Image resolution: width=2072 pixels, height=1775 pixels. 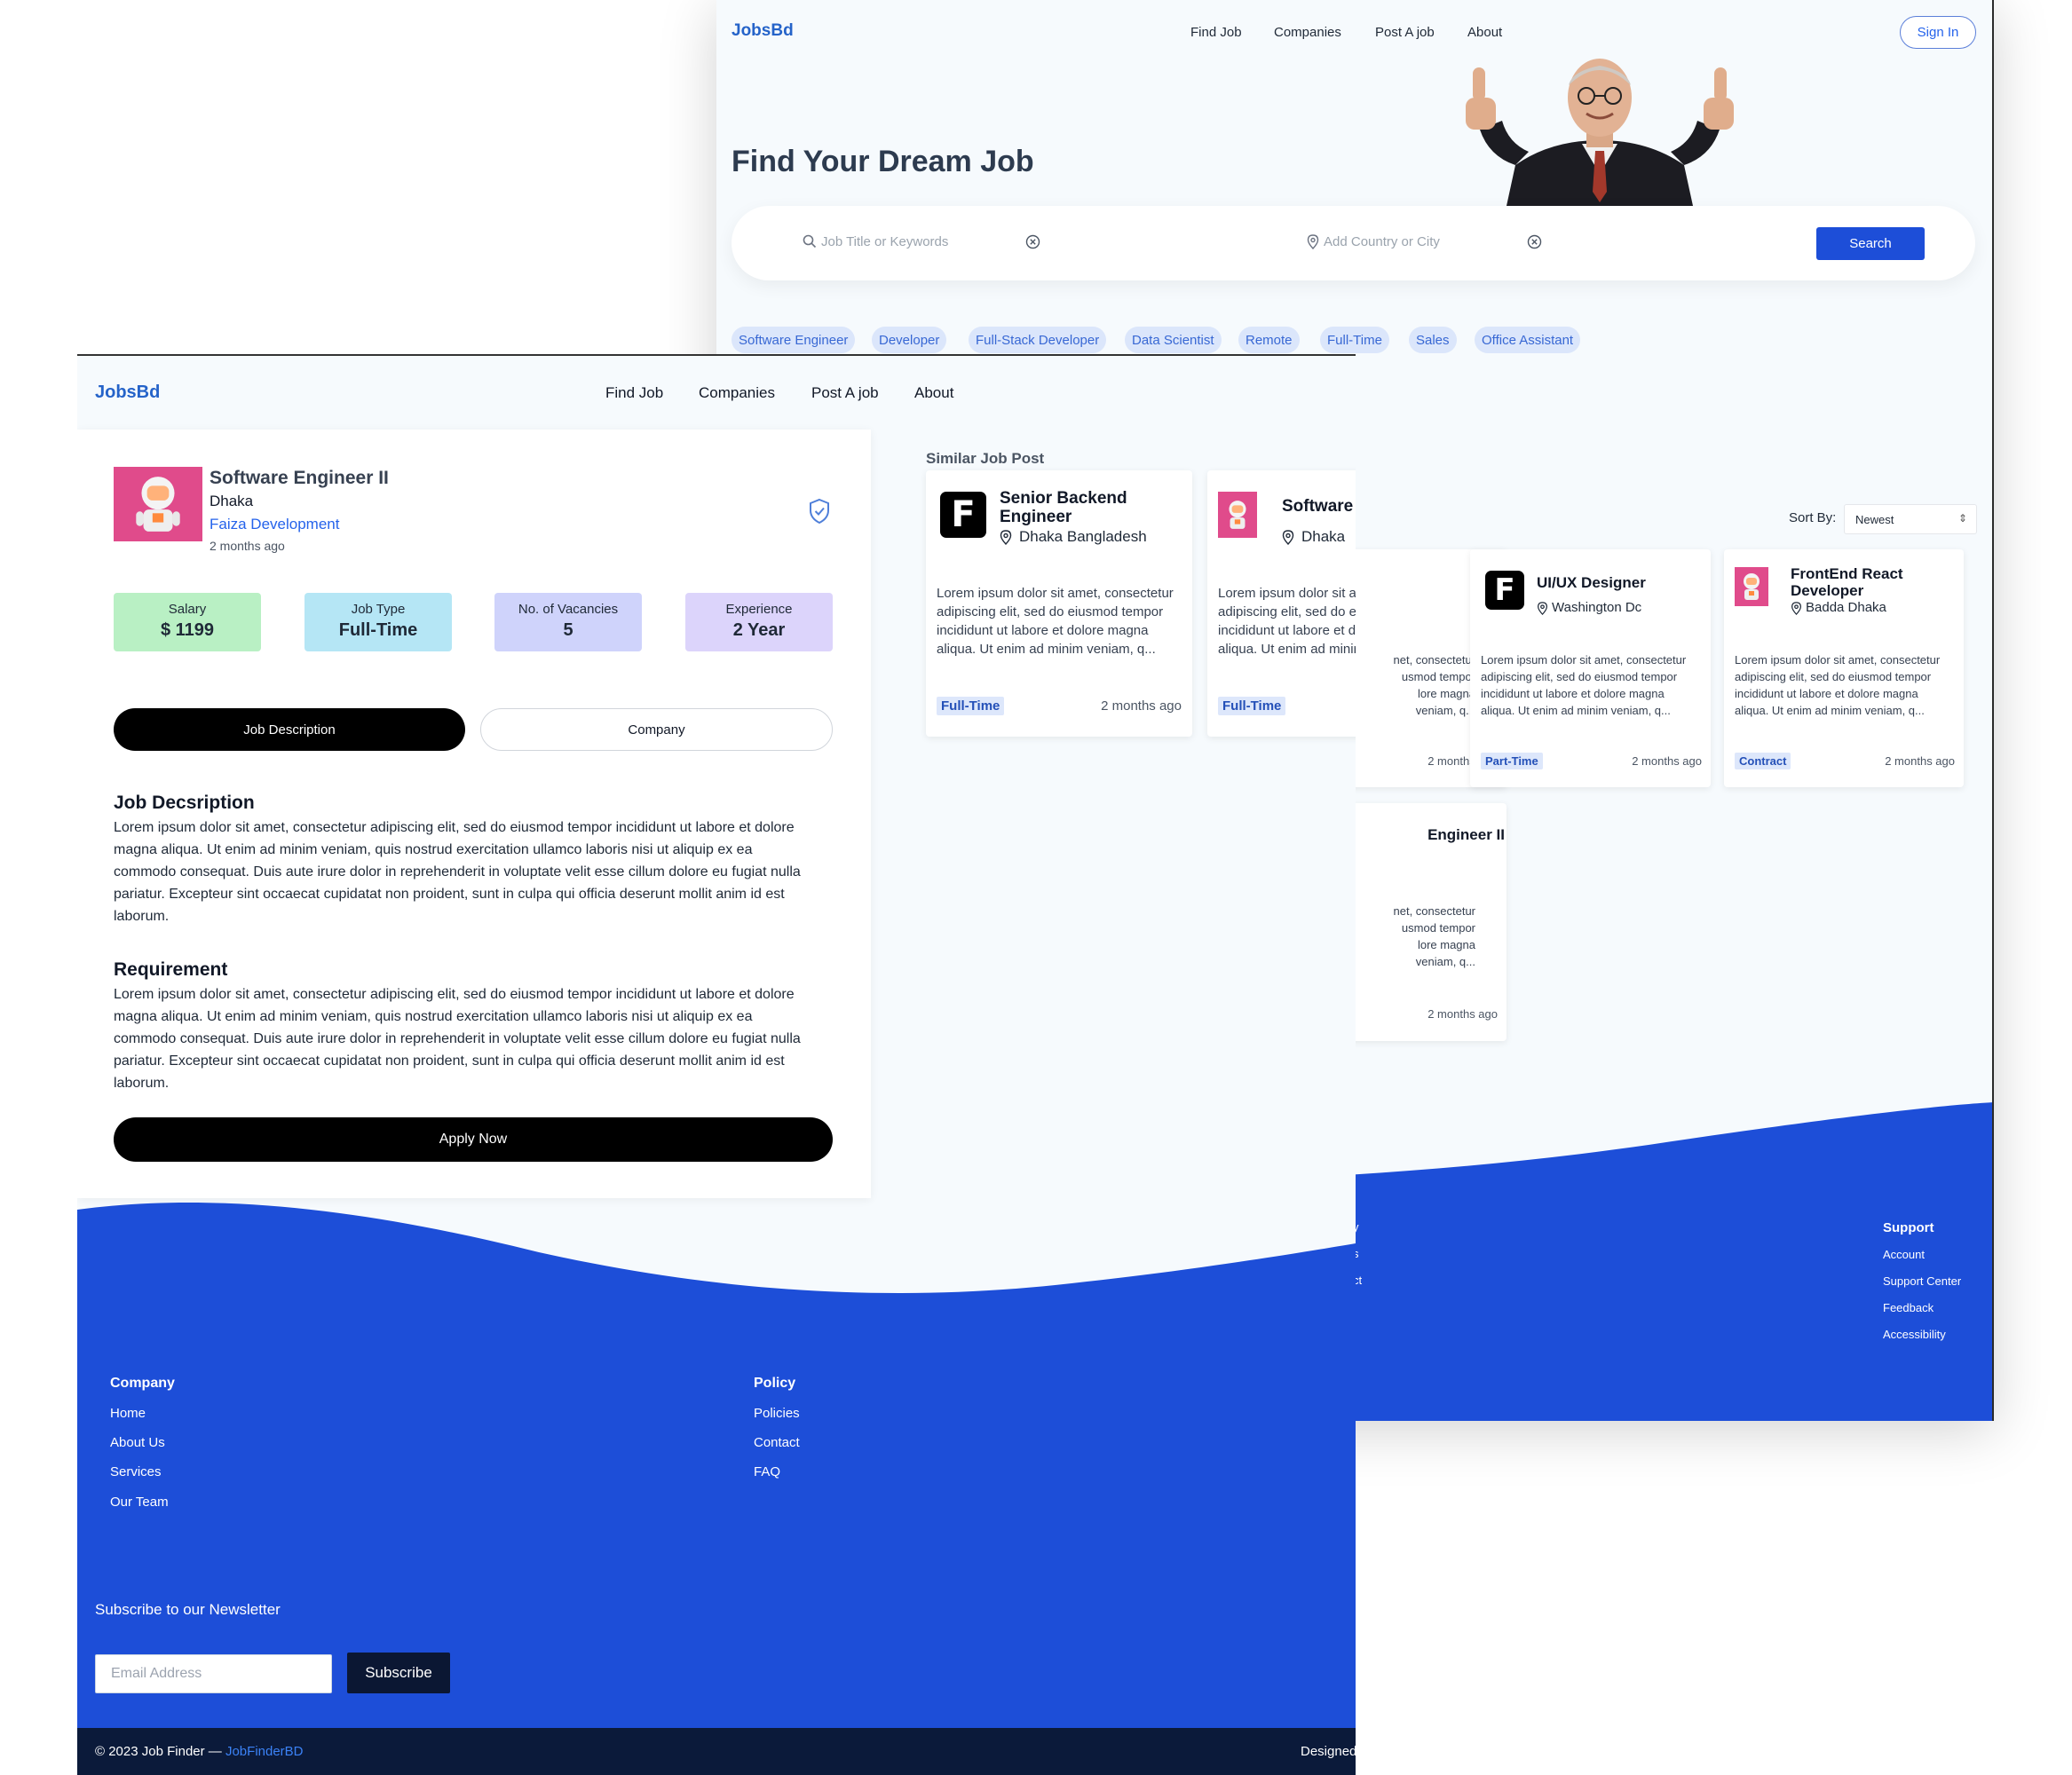 What do you see at coordinates (1915, 1334) in the screenshot?
I see `footer-link-accessibility: Accessibility` at bounding box center [1915, 1334].